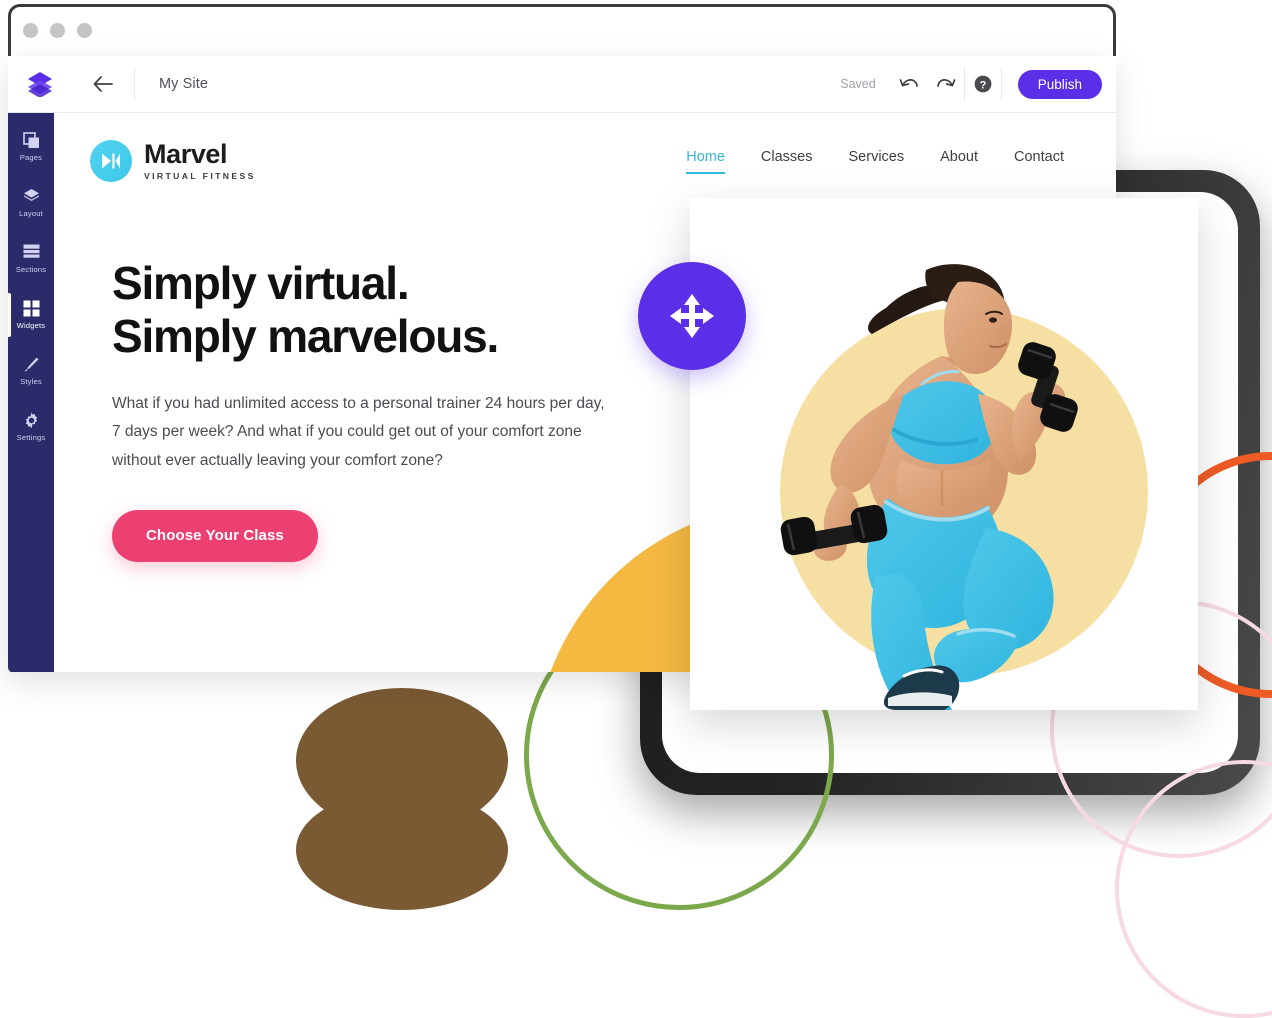 The image size is (1272, 1018). Describe the element at coordinates (171, 84) in the screenshot. I see `site-title: My Site` at that location.